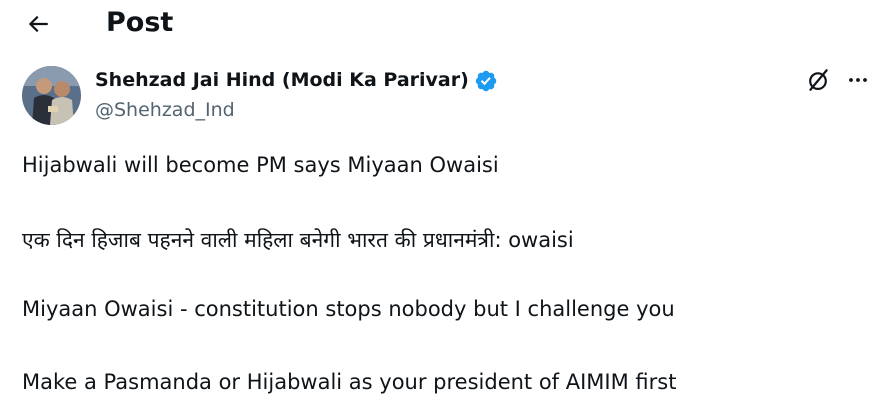 The height and width of the screenshot is (415, 888). I want to click on grok-icon, so click(818, 80).